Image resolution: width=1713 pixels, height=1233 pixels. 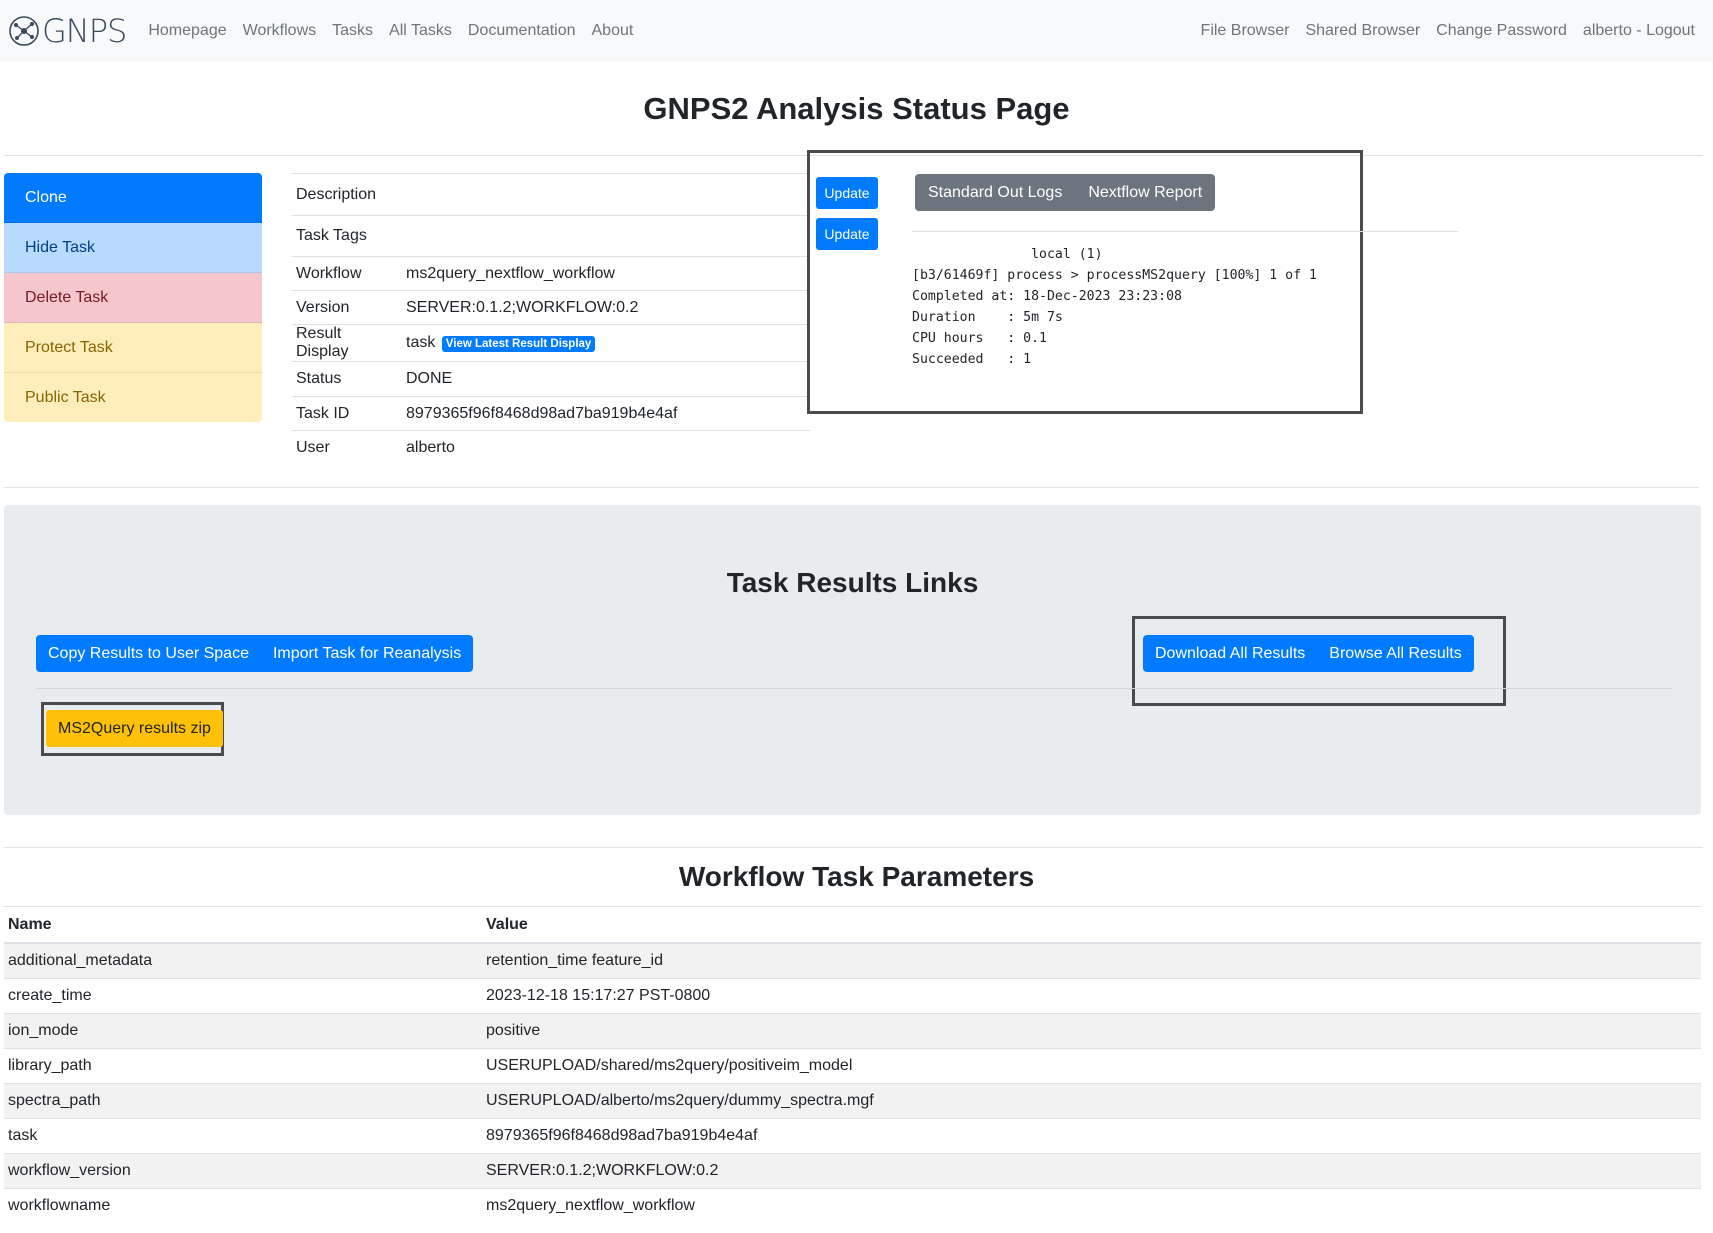 I want to click on result-display-value: task, so click(x=421, y=342).